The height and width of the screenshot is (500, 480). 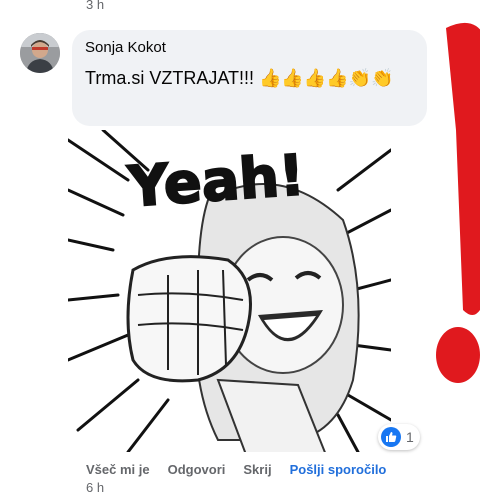 I want to click on like-button: Všeč mi je, so click(x=118, y=469).